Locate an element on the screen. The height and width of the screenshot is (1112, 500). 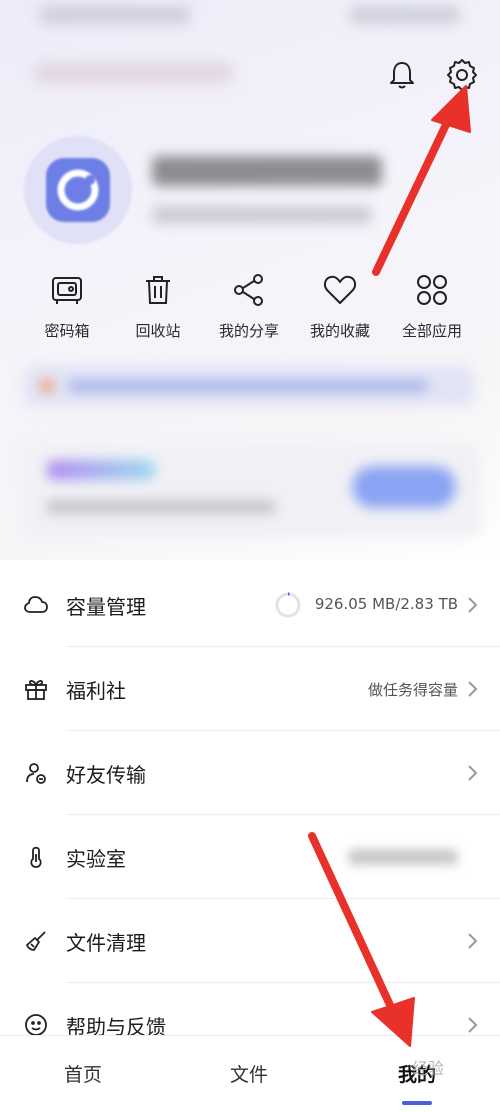
avatar is located at coordinates (78, 190).